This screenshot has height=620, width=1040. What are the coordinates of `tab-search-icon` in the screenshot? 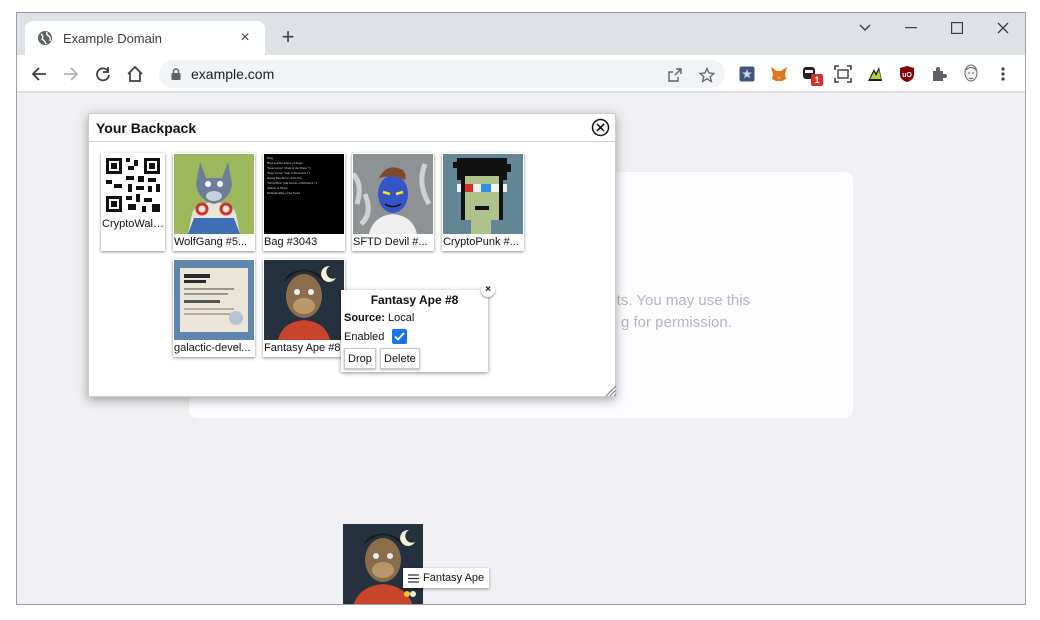 It's located at (865, 28).